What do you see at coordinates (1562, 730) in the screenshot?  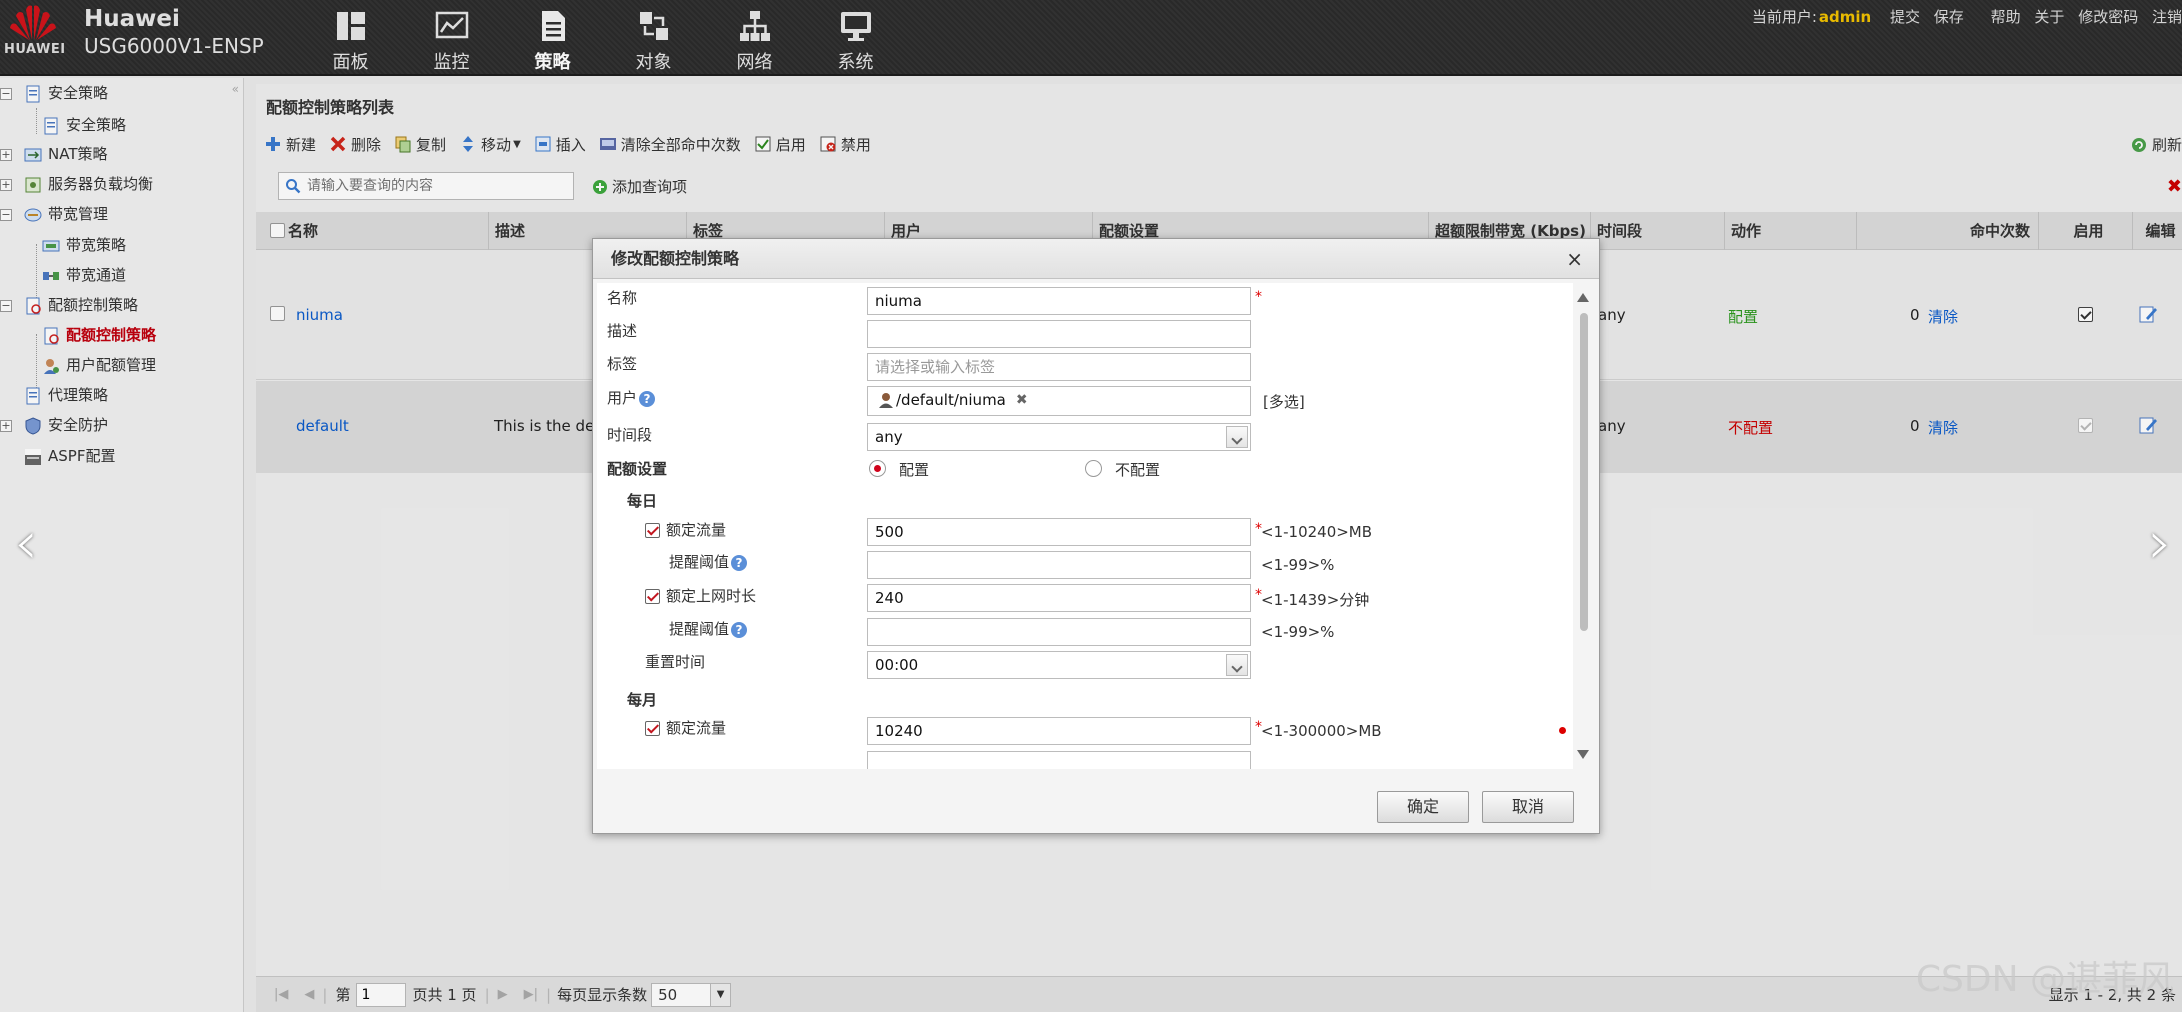 I see `error-dot-icon` at bounding box center [1562, 730].